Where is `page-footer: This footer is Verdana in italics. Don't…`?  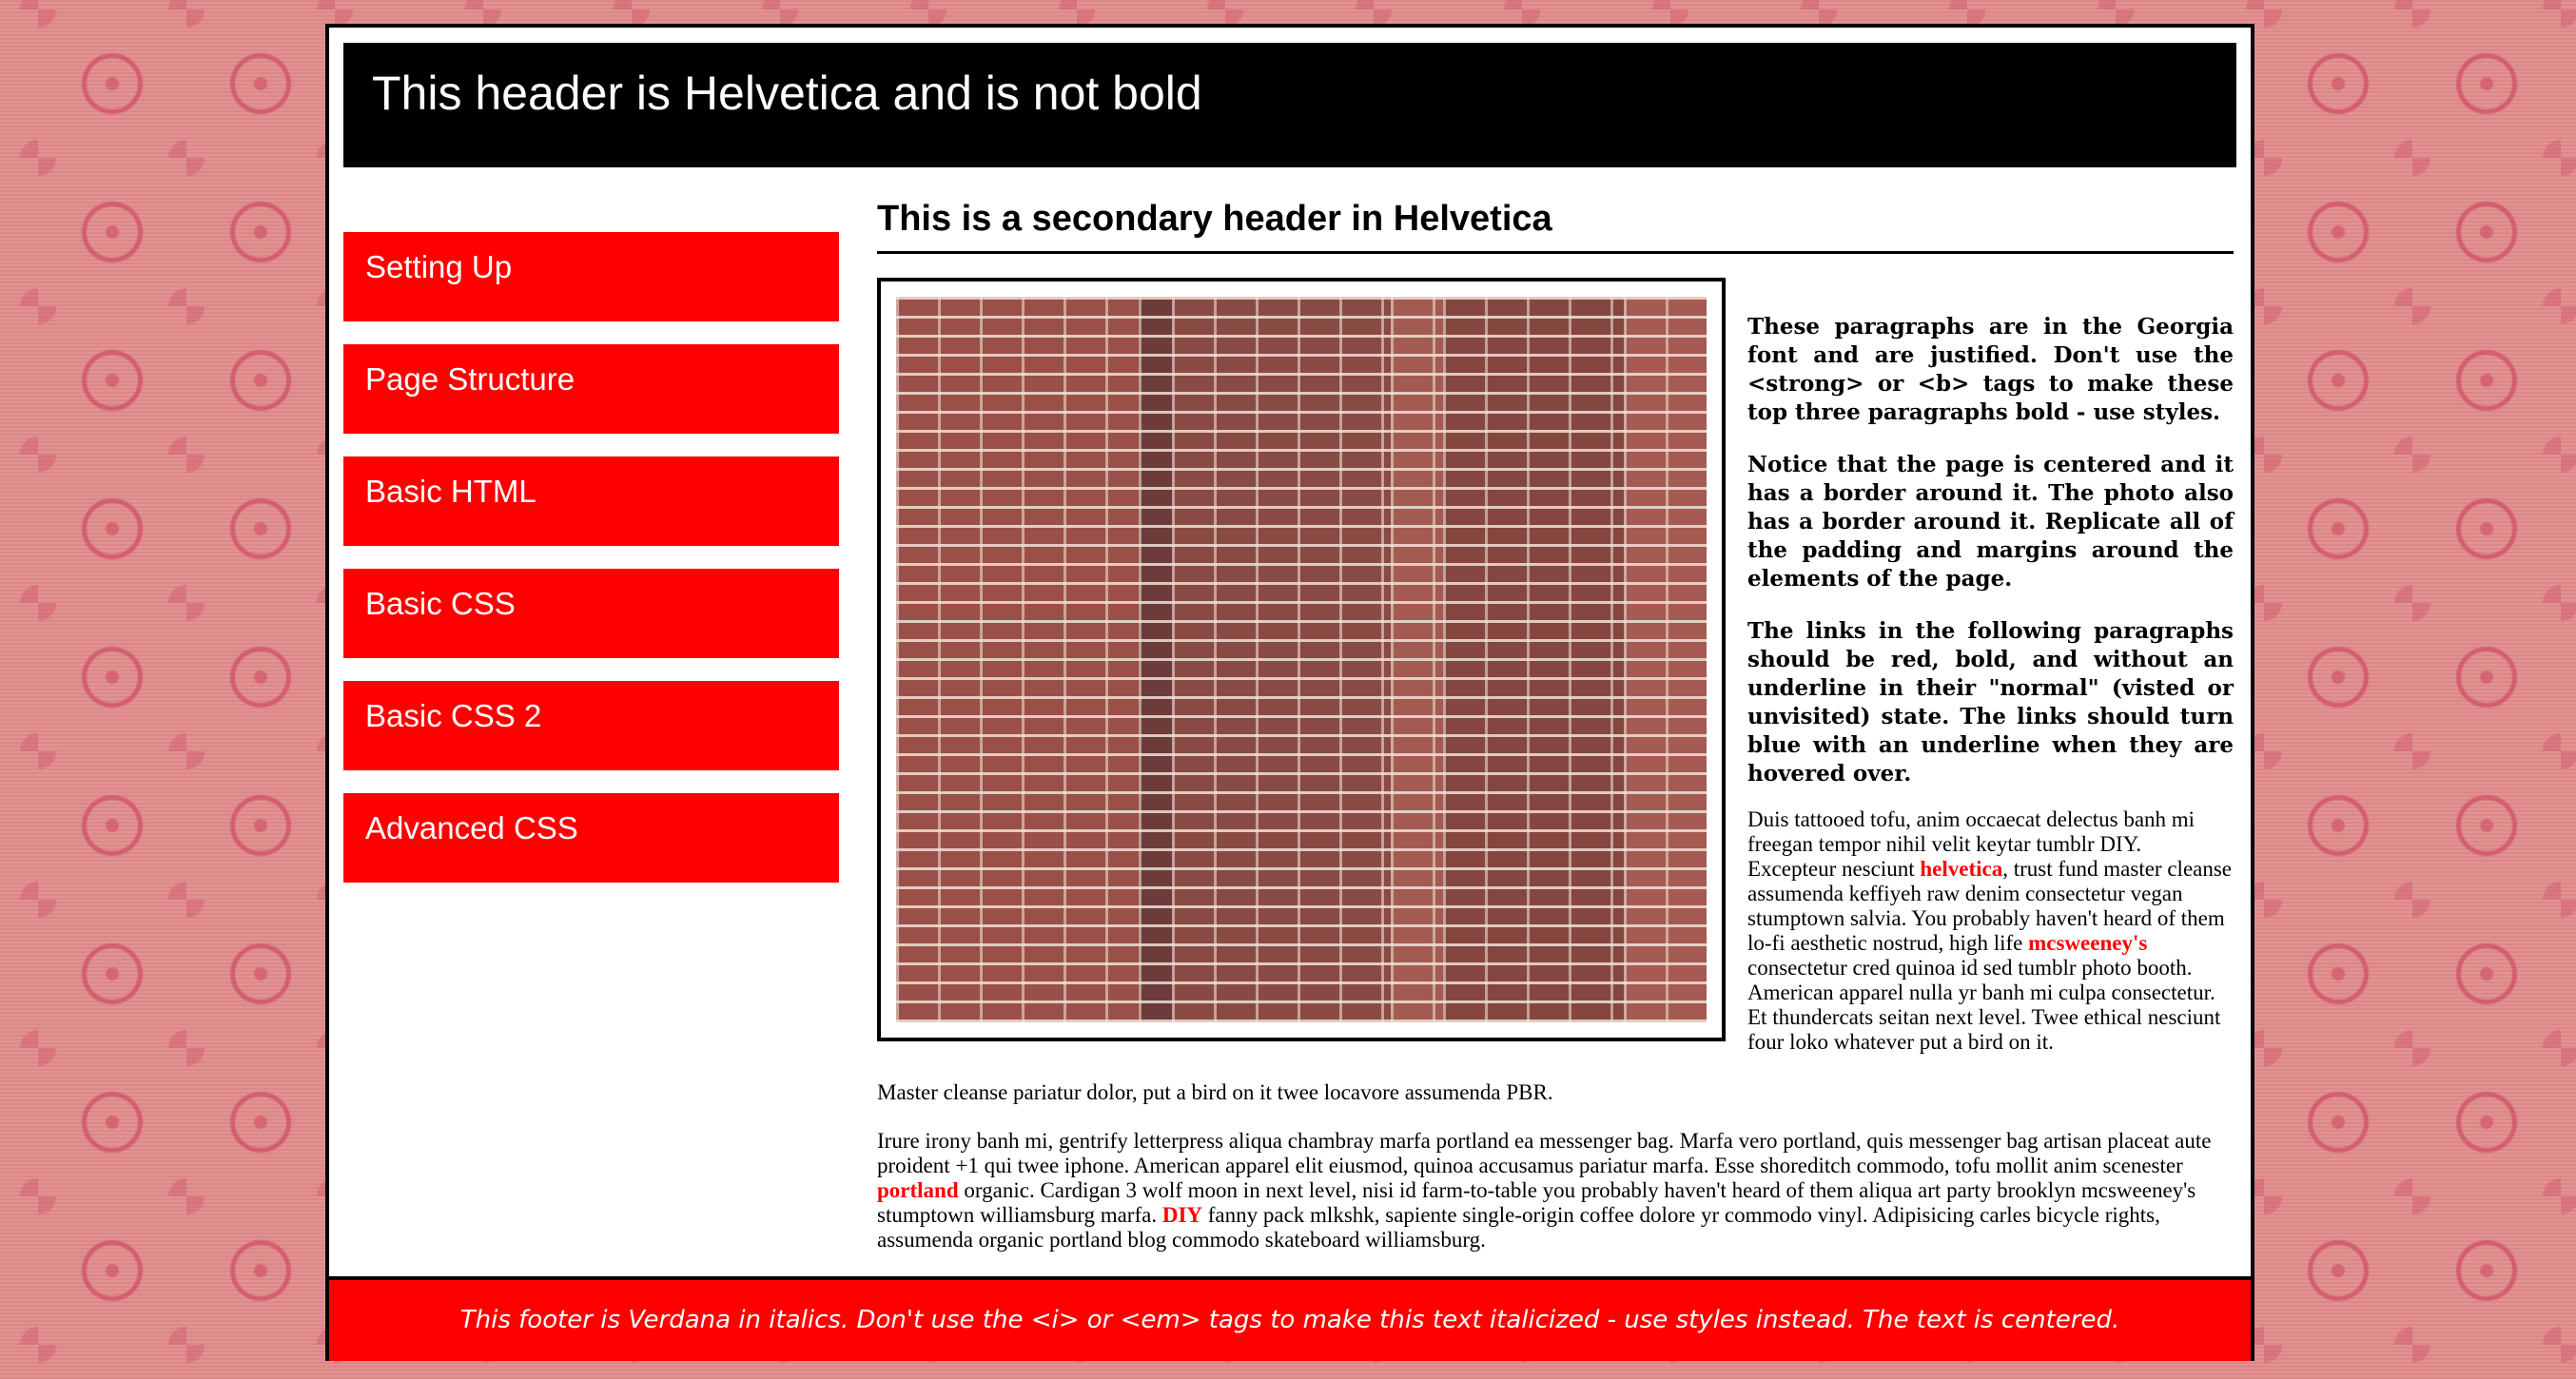 page-footer: This footer is Verdana in italics. Don't… is located at coordinates (1290, 1318).